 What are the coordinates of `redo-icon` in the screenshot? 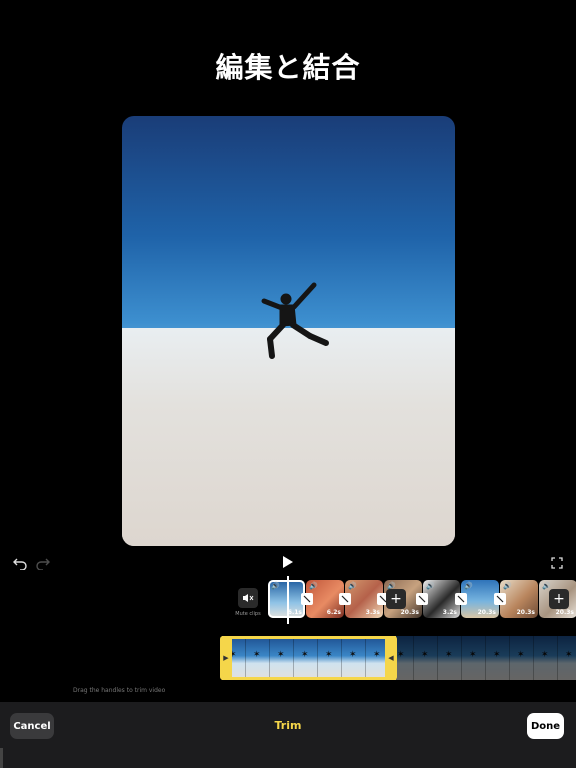 It's located at (43, 563).